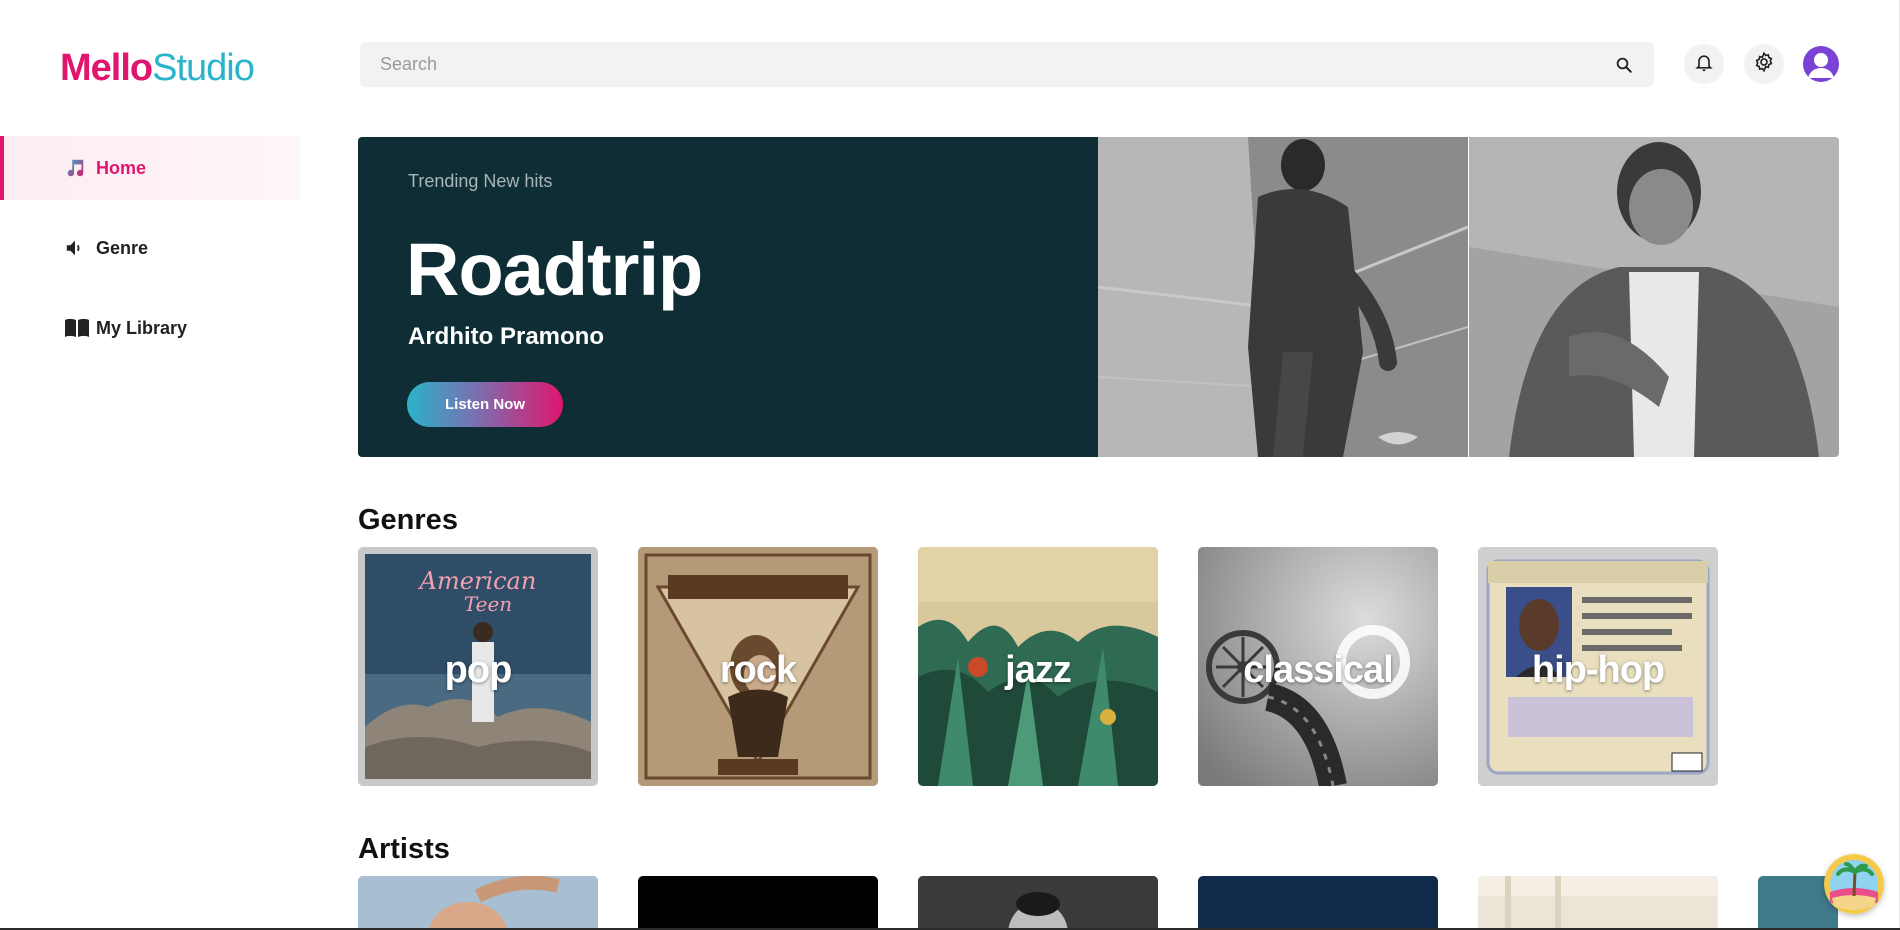  I want to click on hero-photo-right, so click(1653, 297).